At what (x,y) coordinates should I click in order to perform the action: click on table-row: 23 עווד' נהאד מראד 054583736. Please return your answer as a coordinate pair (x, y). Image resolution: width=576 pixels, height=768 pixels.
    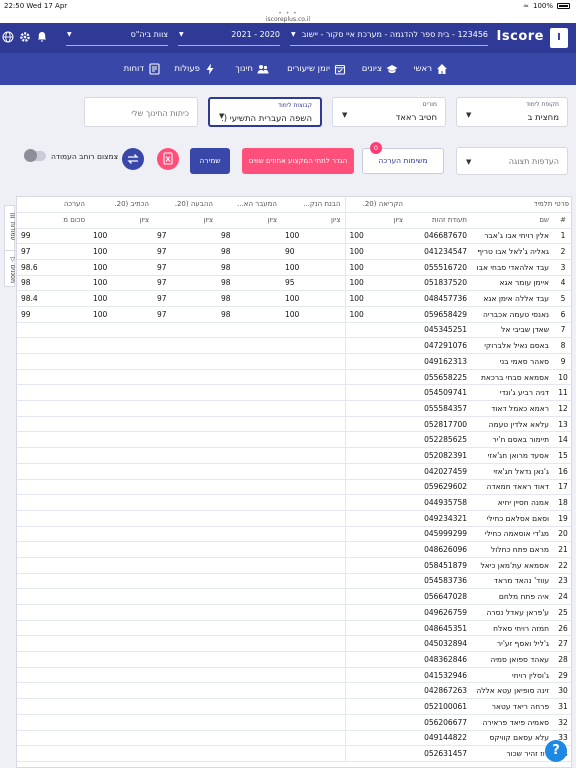
    Looking at the image, I should click on (294, 581).